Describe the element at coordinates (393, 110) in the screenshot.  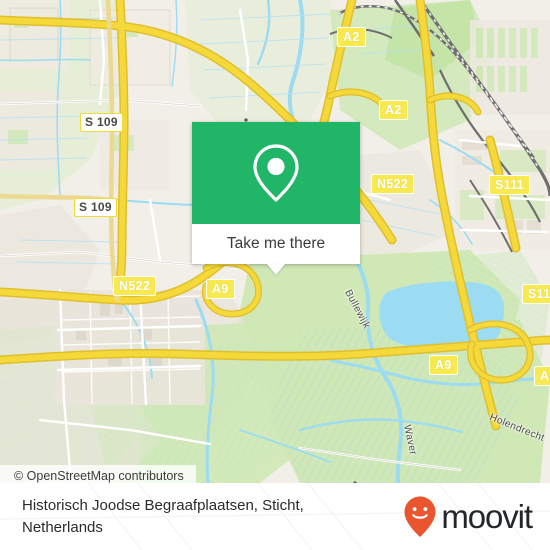
I see `road-shield-a2-mid: A2` at that location.